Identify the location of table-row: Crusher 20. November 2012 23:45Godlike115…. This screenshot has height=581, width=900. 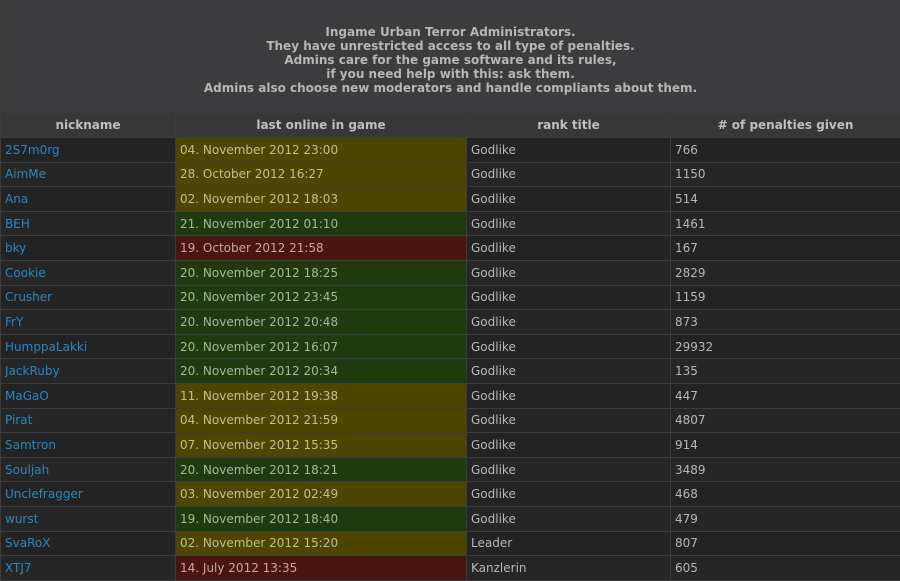
(450, 297).